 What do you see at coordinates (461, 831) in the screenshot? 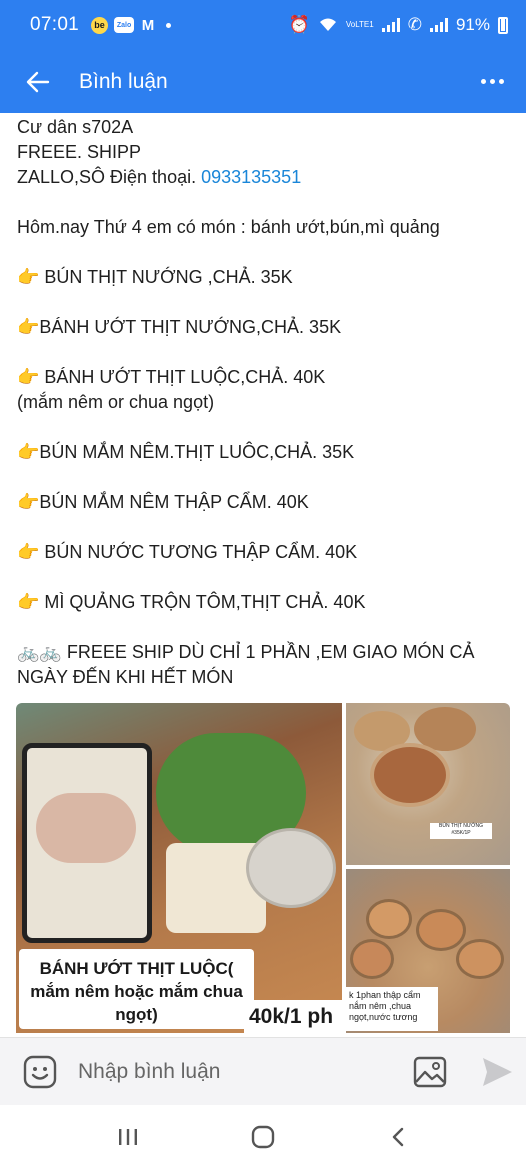
I see `photo-label: BÚN THỊT NƯỚNG #35K/1P` at bounding box center [461, 831].